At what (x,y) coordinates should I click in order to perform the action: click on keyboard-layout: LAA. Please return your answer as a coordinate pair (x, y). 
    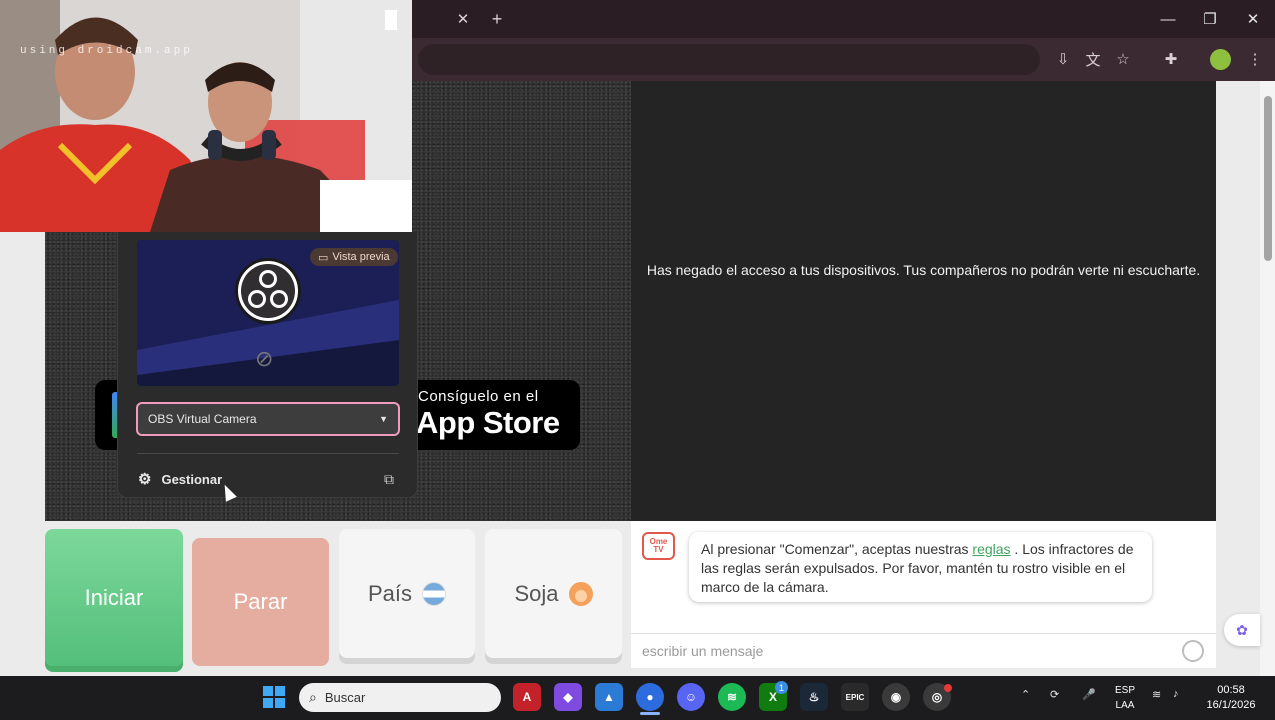
    Looking at the image, I should click on (1125, 705).